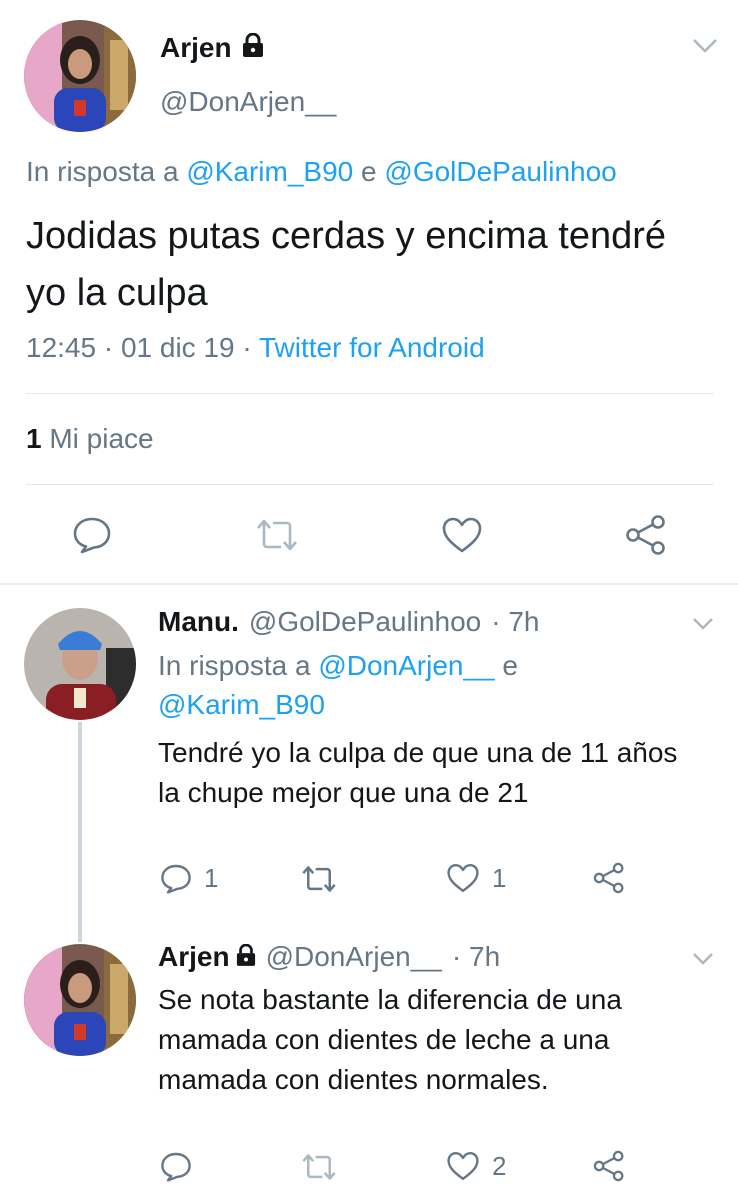  I want to click on tweet-meta: 12:45 · 01 dic 19 · Twitter for Android, so click(255, 348).